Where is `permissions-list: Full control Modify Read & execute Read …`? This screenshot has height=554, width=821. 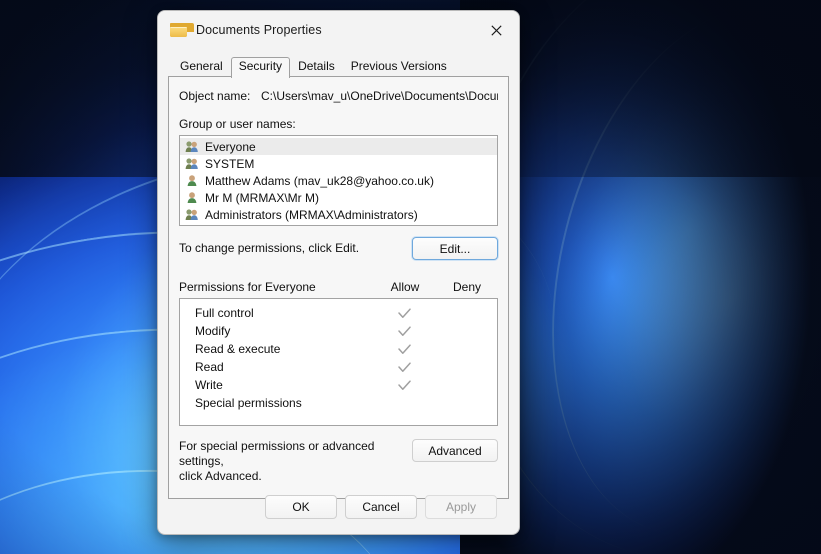 permissions-list: Full control Modify Read & execute Read … is located at coordinates (338, 362).